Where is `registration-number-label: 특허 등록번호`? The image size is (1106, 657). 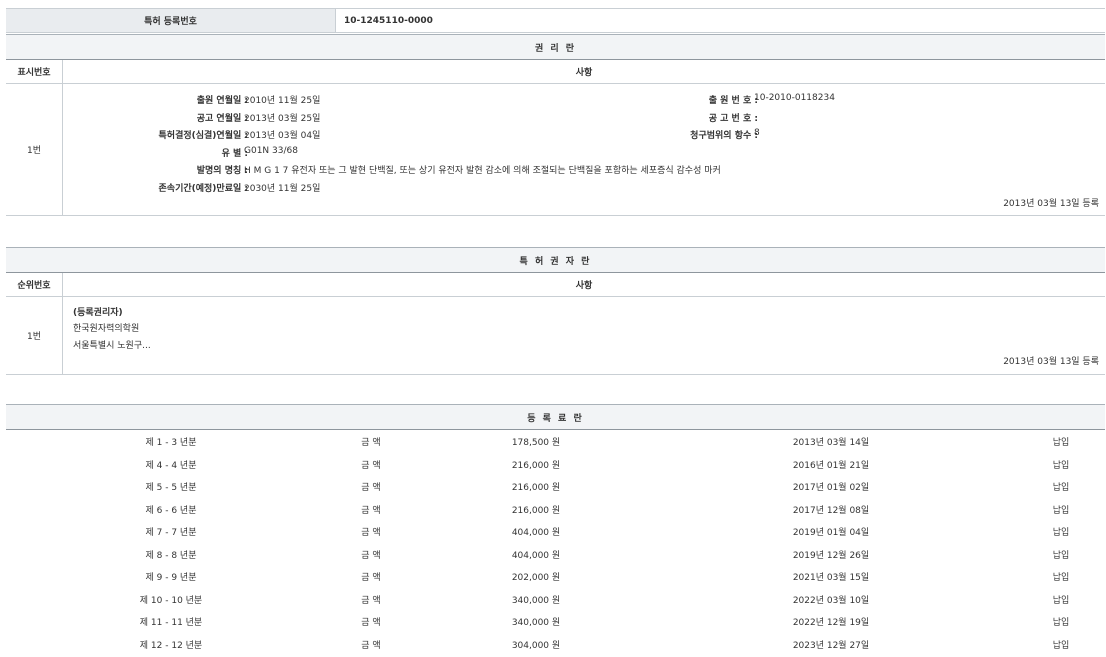
registration-number-label: 특허 등록번호 is located at coordinates (171, 20).